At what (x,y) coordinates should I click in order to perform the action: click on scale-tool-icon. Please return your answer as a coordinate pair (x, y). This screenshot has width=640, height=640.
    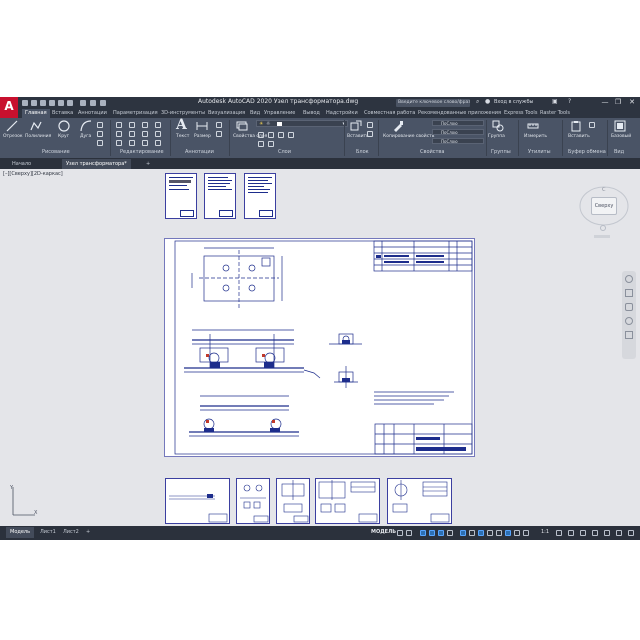
    Looking at the image, I should click on (132, 143).